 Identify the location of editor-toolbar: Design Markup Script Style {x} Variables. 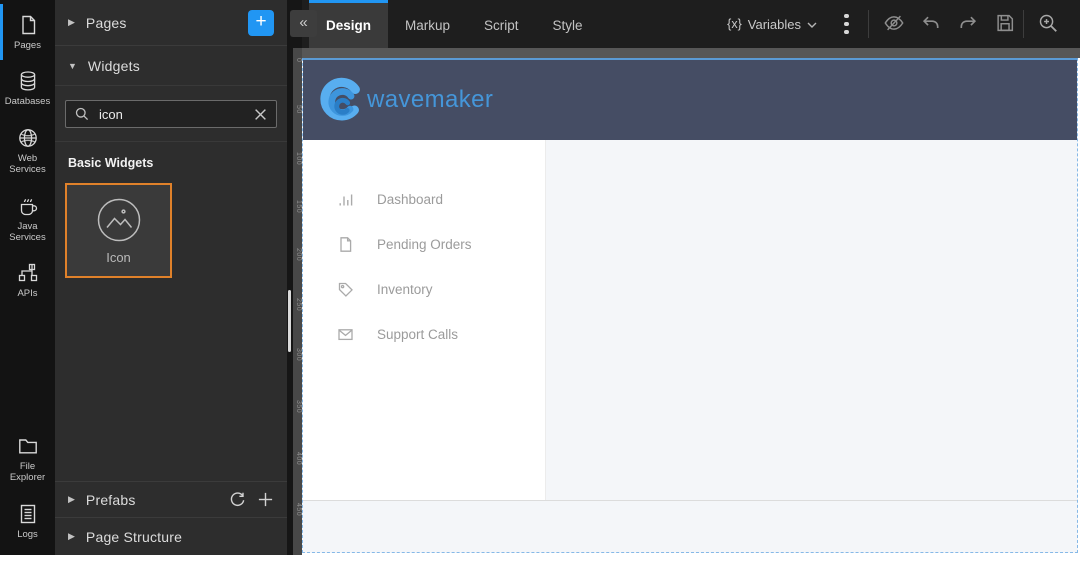
(691, 24).